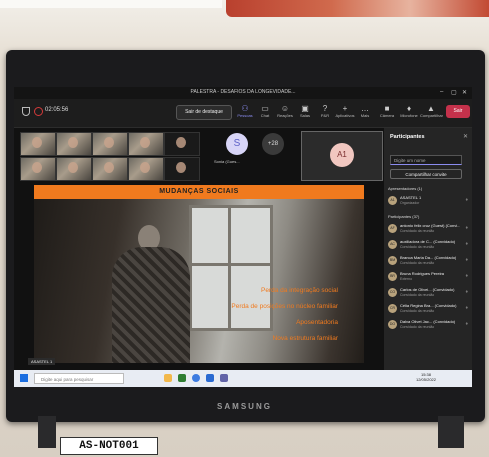 This screenshot has width=489, height=457. What do you see at coordinates (38, 111) in the screenshot?
I see `recording-icon` at bounding box center [38, 111].